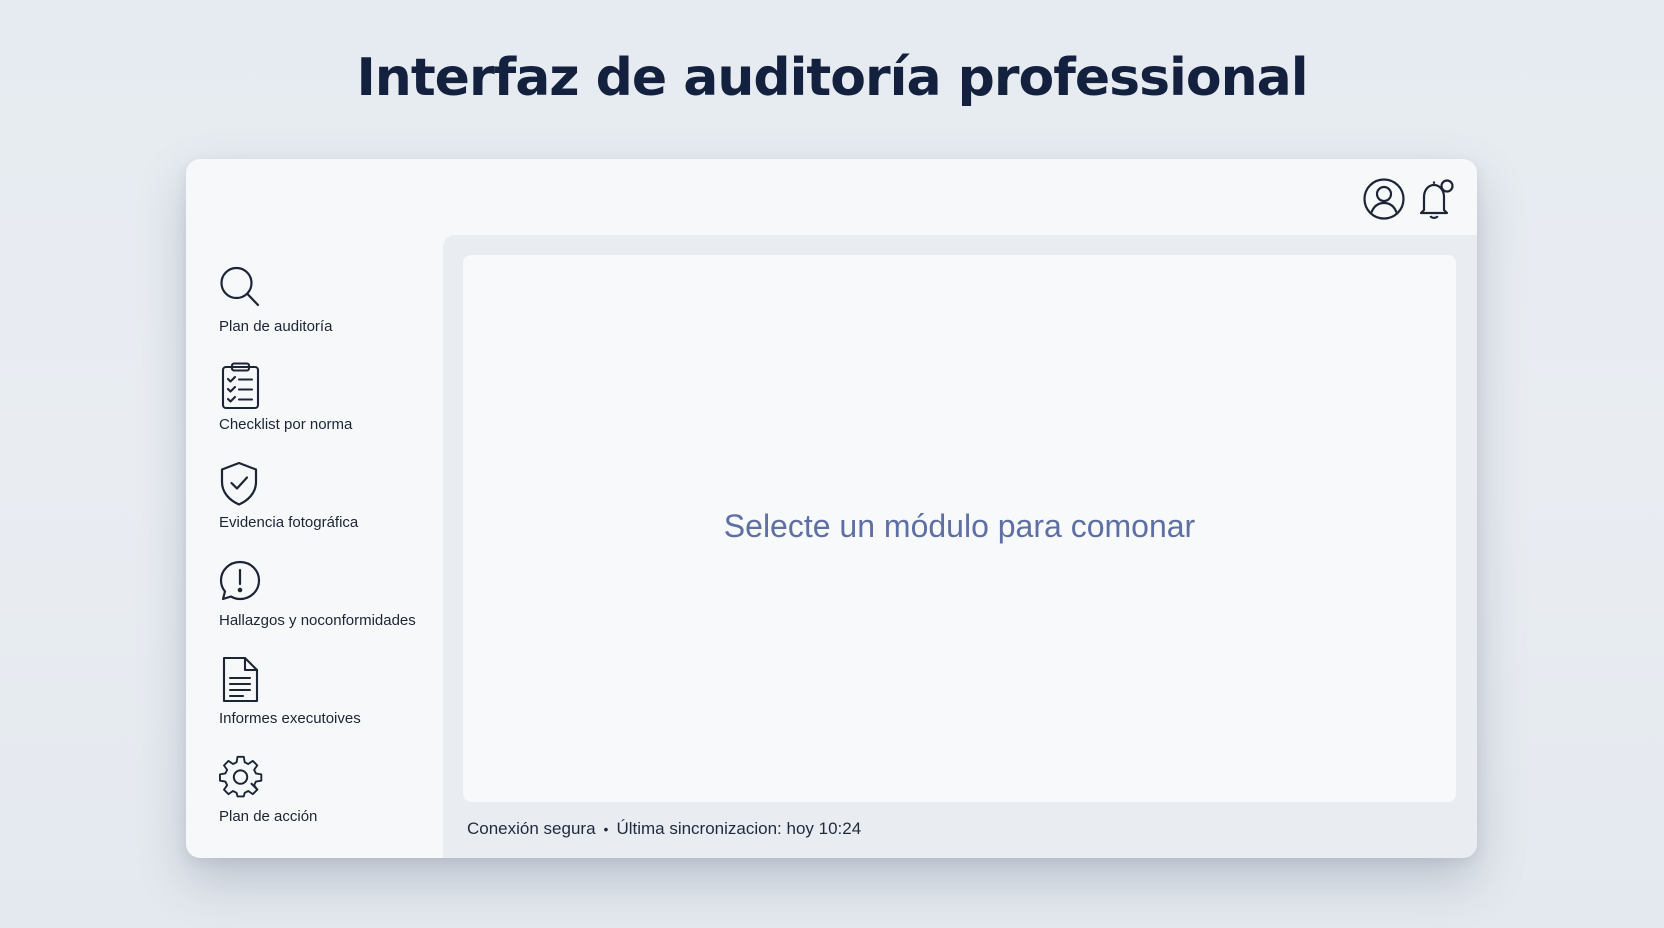 This screenshot has width=1664, height=928. I want to click on sidebar-item-evidencia-fotografica: Evidencia fotográfica, so click(329, 506).